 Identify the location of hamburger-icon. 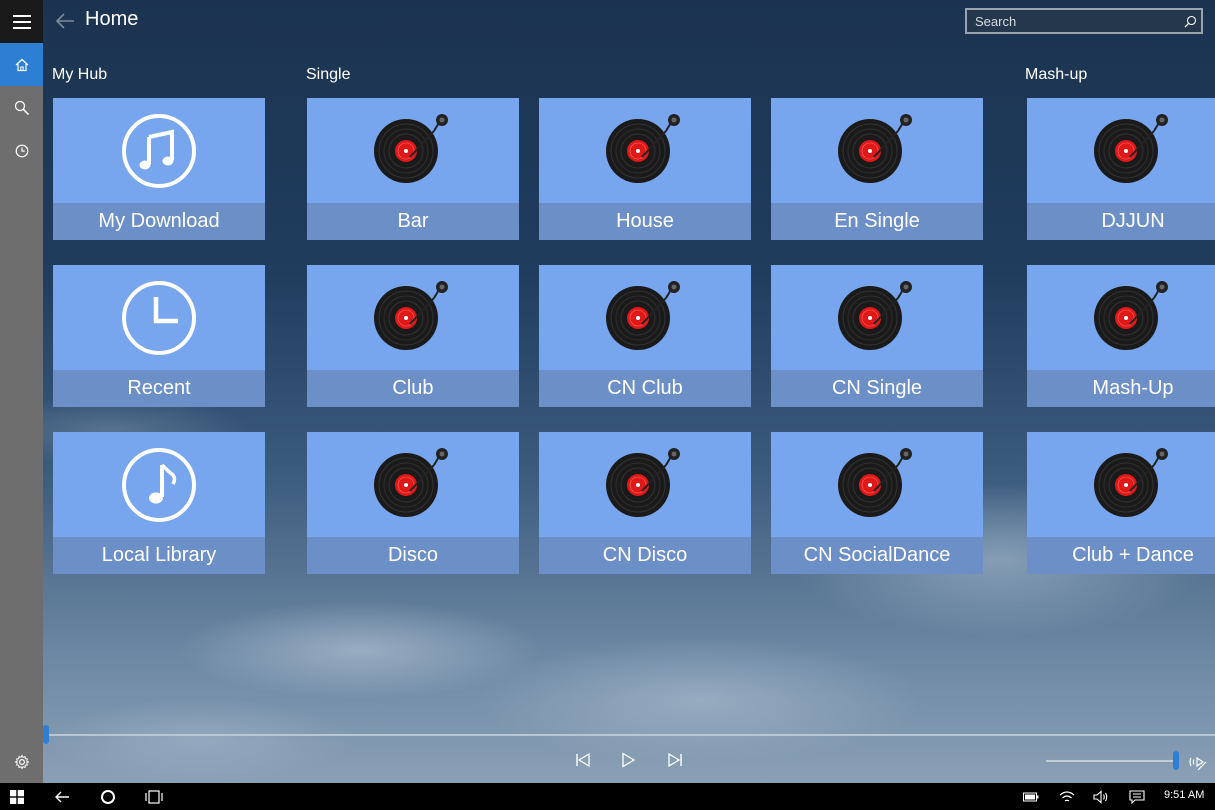
(21, 21).